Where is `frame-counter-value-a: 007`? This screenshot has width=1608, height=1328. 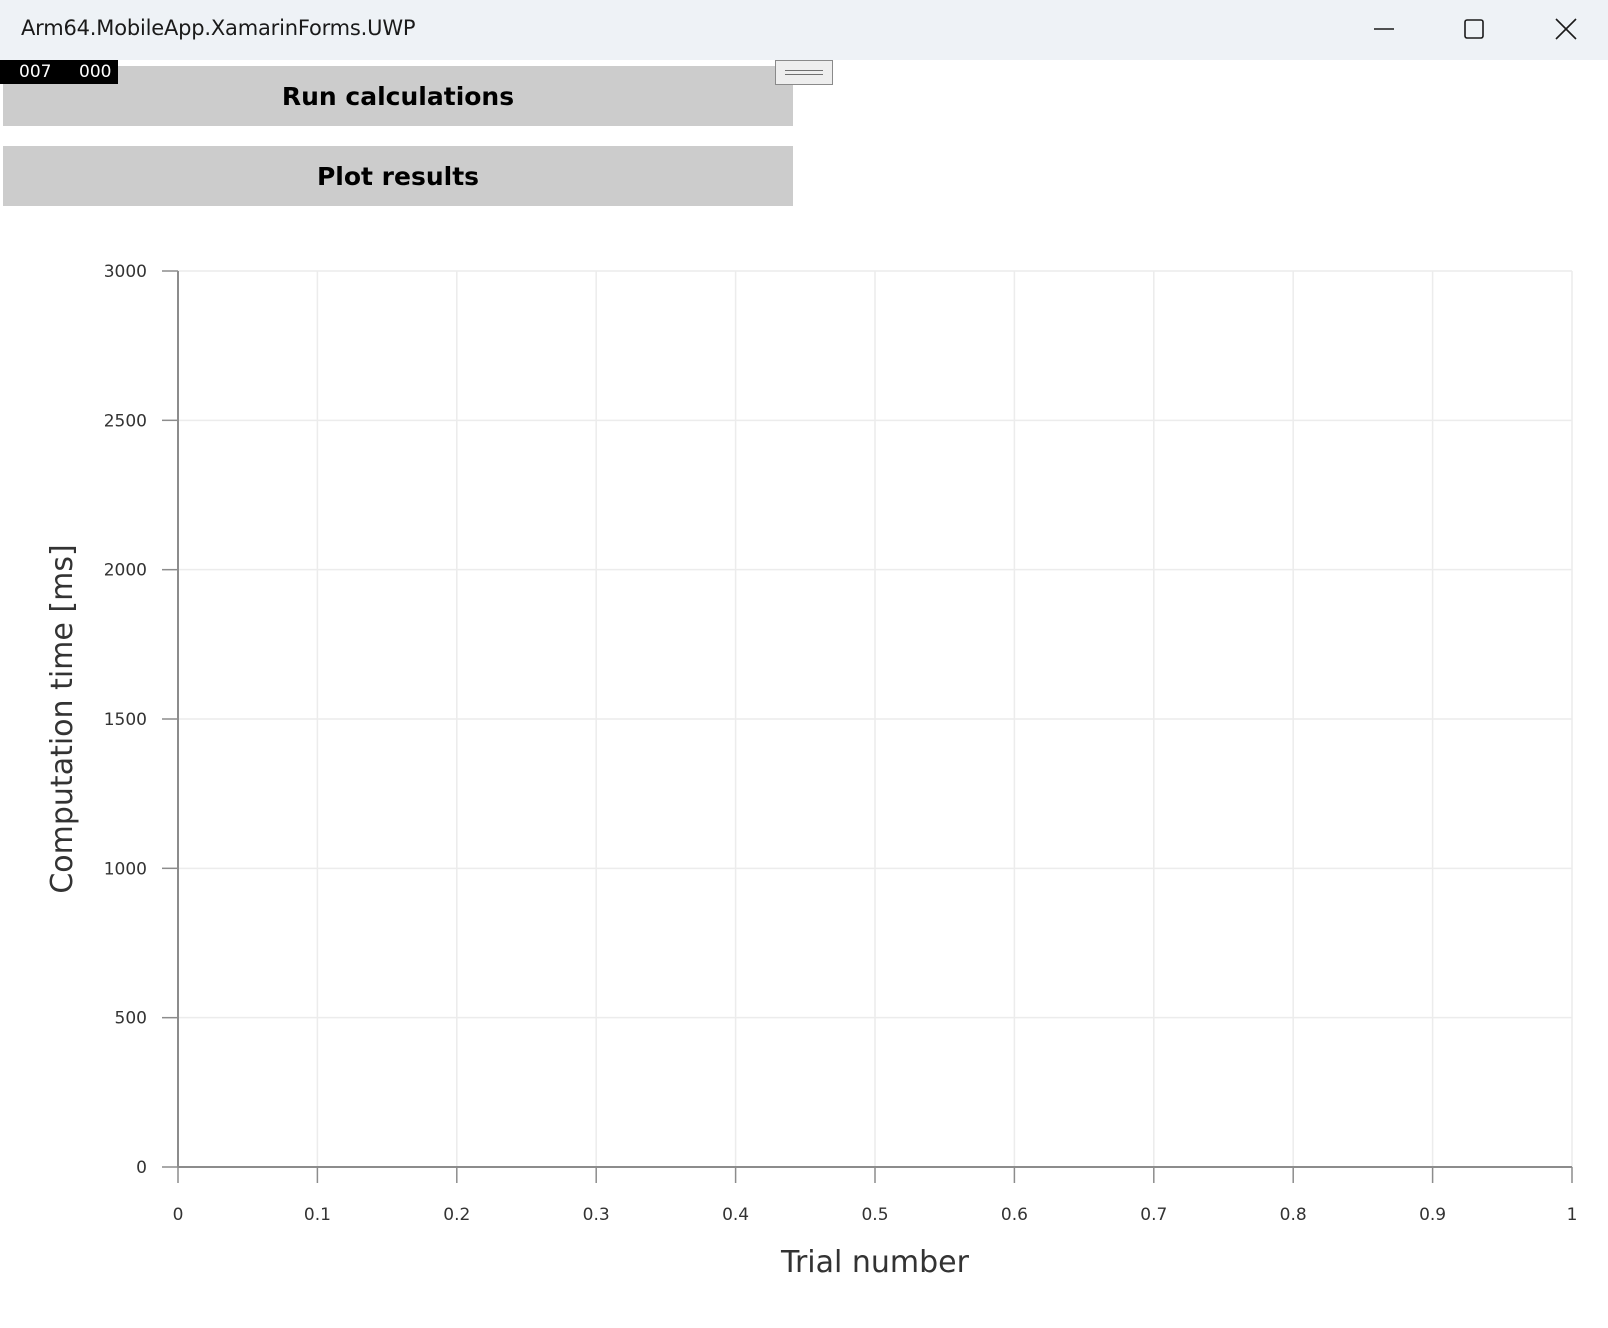
frame-counter-value-a: 007 is located at coordinates (35, 72).